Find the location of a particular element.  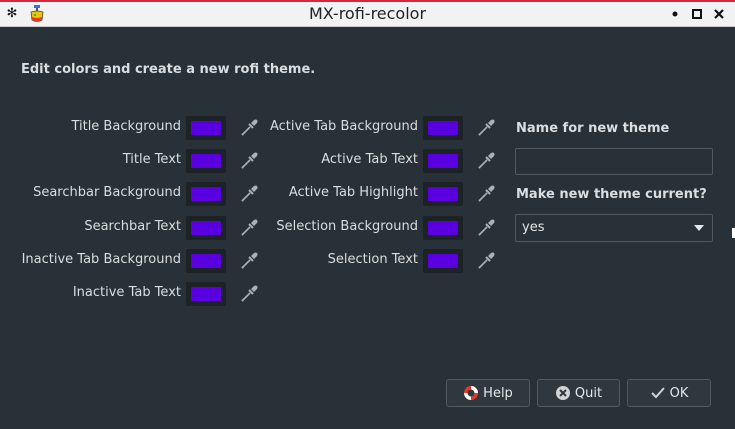

help-button-label: Help is located at coordinates (498, 393).